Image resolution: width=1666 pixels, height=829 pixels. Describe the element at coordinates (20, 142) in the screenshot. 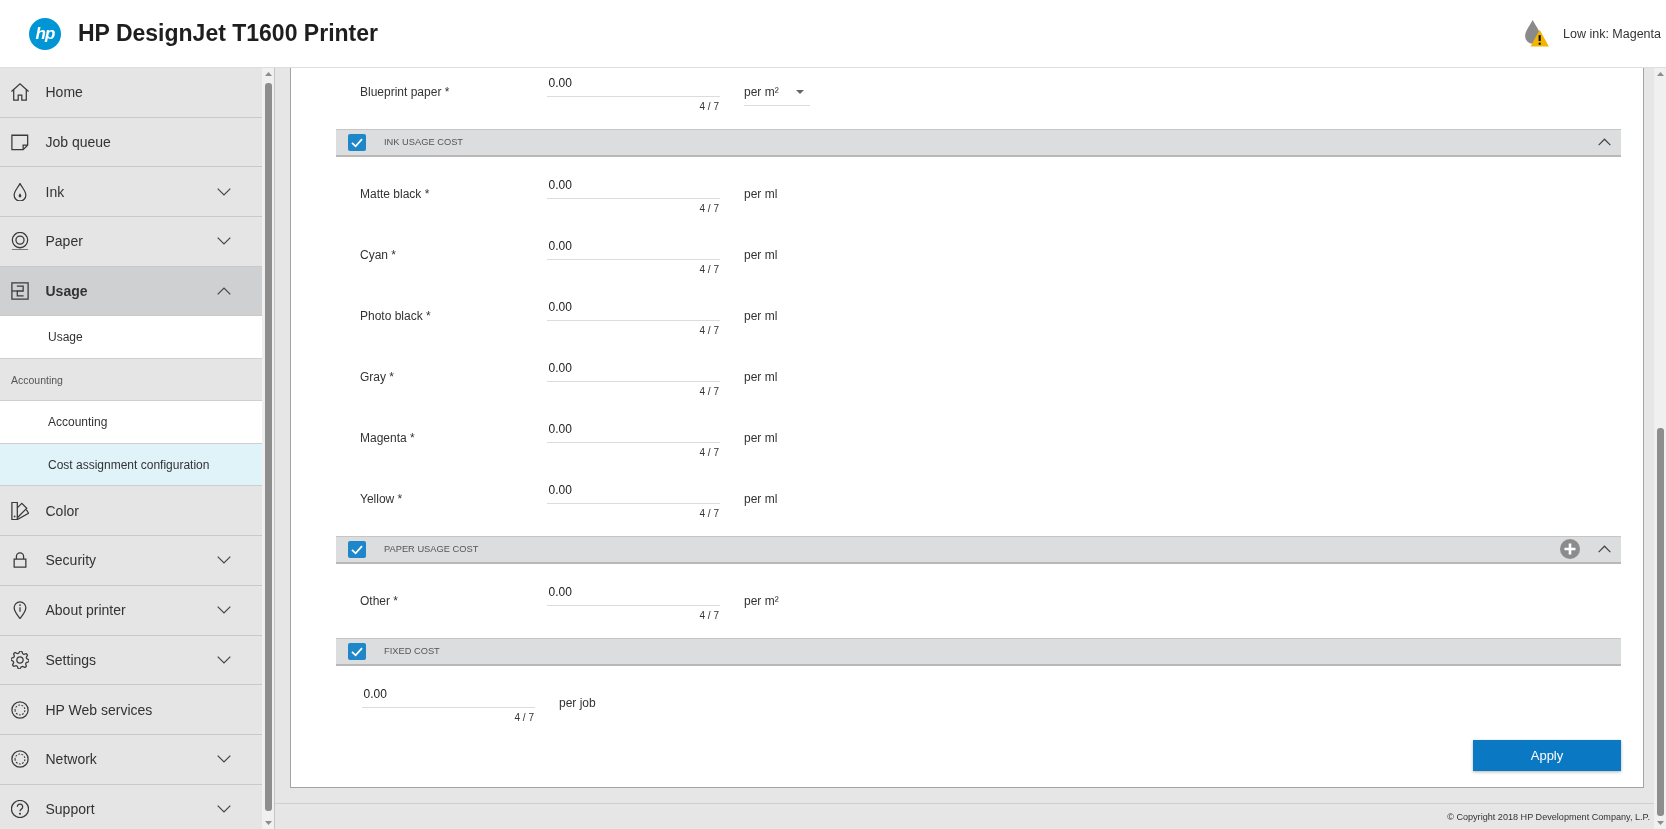

I see `page-icon` at that location.